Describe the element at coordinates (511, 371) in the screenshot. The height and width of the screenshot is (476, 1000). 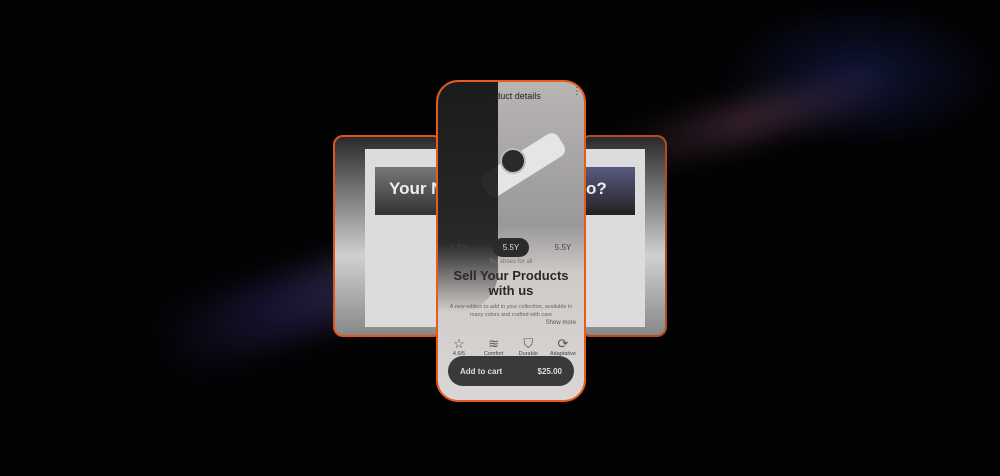
I see `add-to-cart-button: Add to cart $25.00` at that location.